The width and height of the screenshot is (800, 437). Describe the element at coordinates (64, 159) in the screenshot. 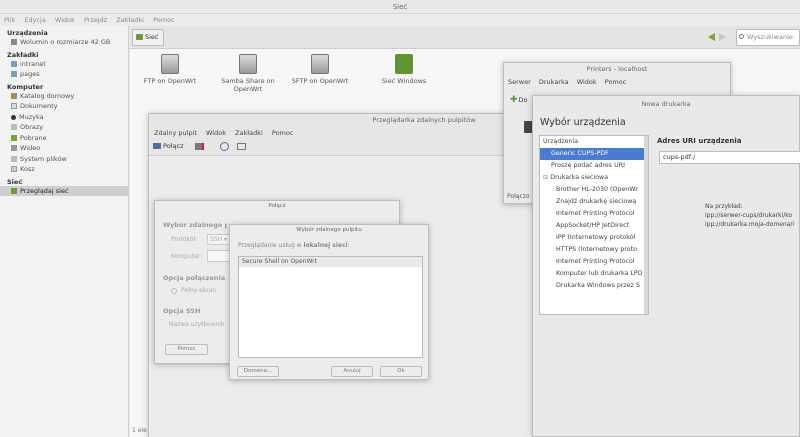

I see `sidebar-item-filesystem: System plików` at that location.